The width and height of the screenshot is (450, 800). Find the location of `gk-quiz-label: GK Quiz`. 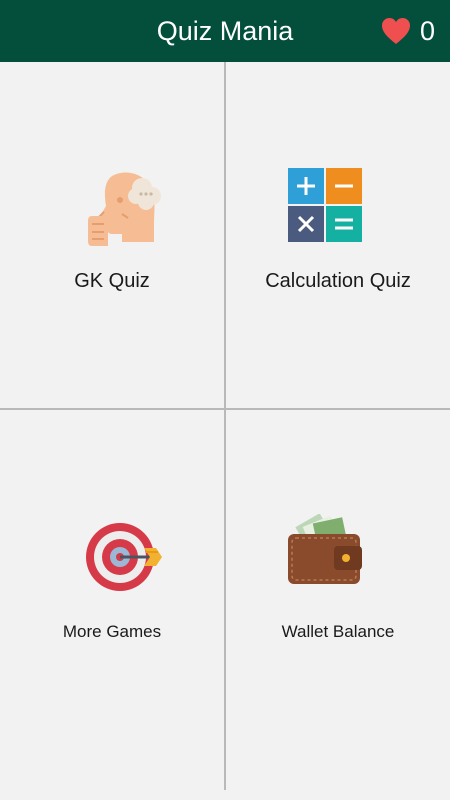

gk-quiz-label: GK Quiz is located at coordinates (112, 281).